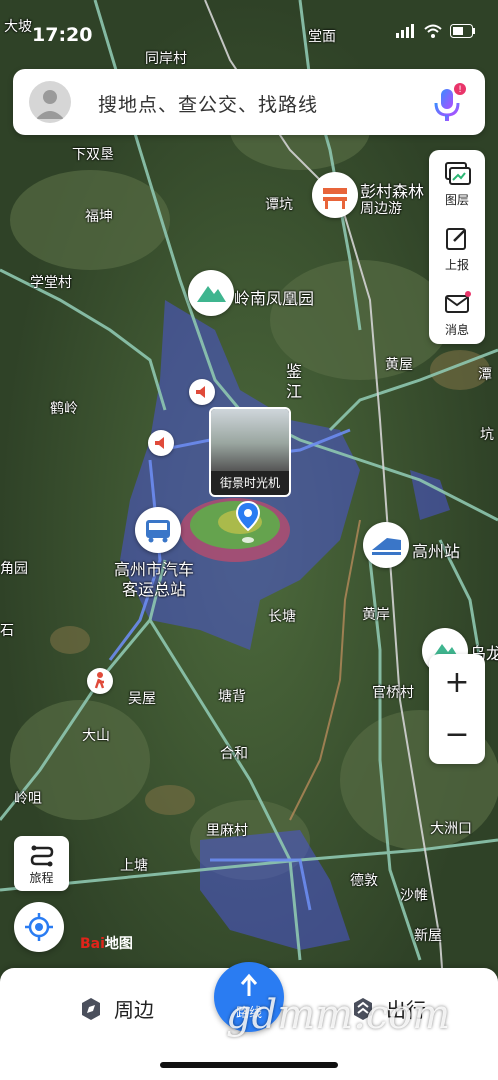  Describe the element at coordinates (456, 265) in the screenshot. I see `report-label: 上报` at that location.